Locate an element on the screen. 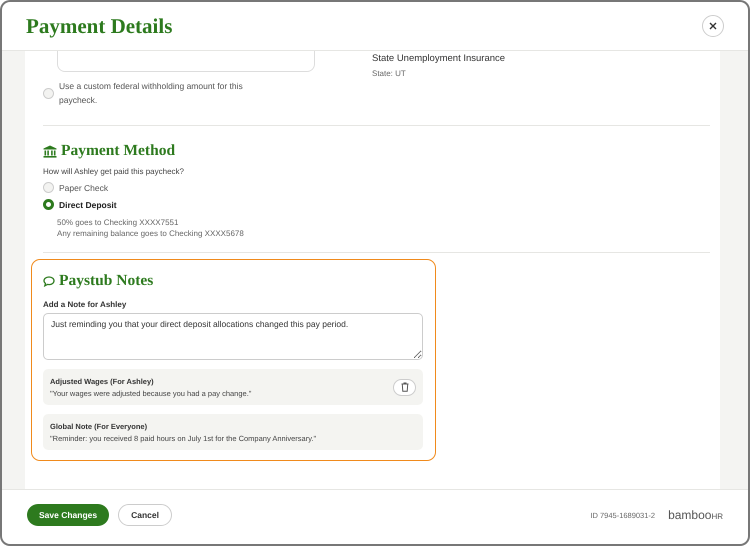 Image resolution: width=750 pixels, height=546 pixels. close-icon is located at coordinates (713, 26).